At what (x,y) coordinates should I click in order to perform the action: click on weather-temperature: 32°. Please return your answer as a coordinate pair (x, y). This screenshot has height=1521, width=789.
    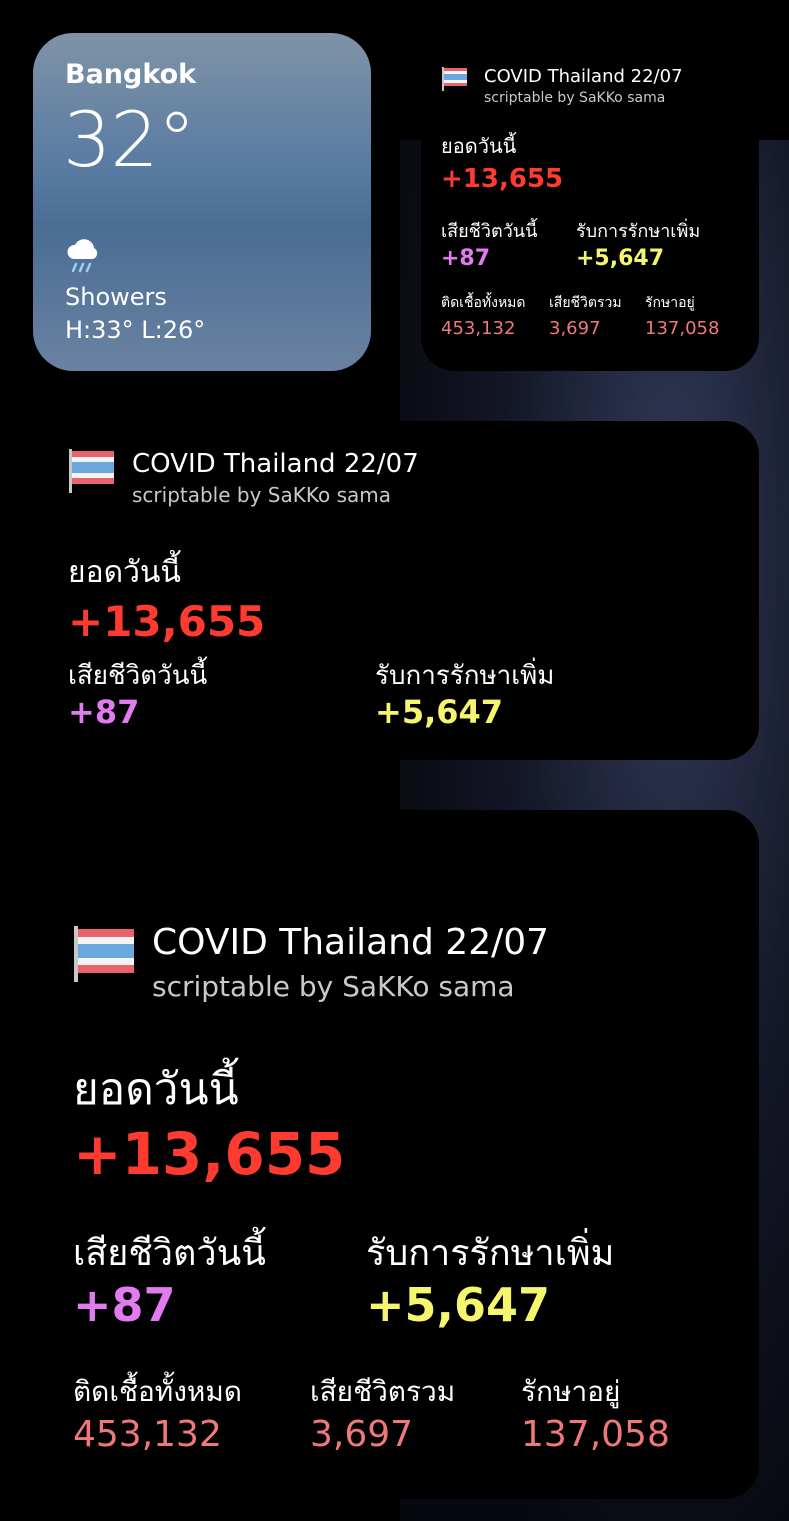
    Looking at the image, I should click on (129, 139).